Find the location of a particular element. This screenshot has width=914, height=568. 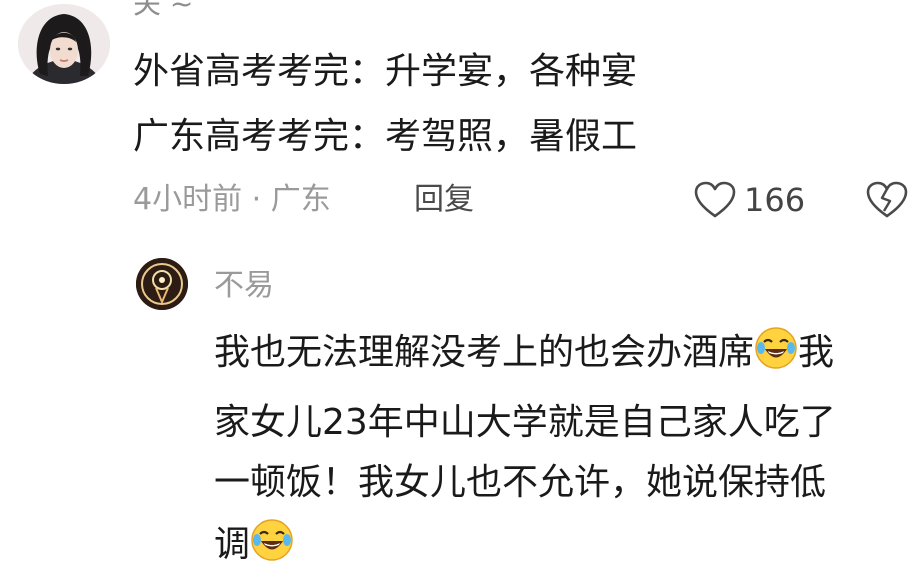

reply-button: 回复 is located at coordinates (444, 200).